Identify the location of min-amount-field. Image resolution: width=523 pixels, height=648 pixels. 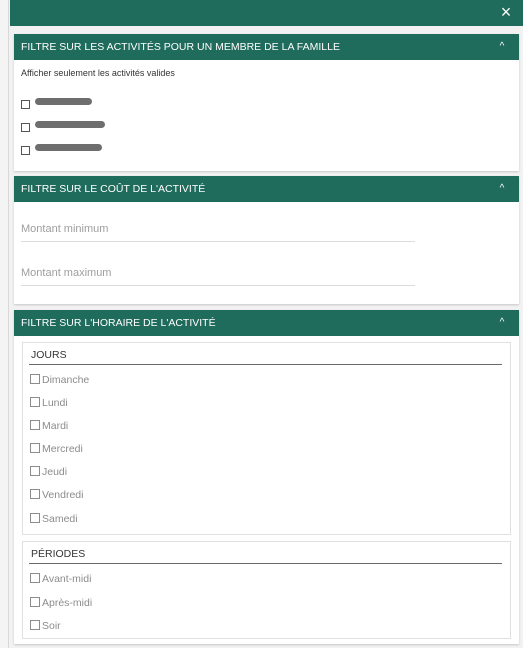
(218, 229).